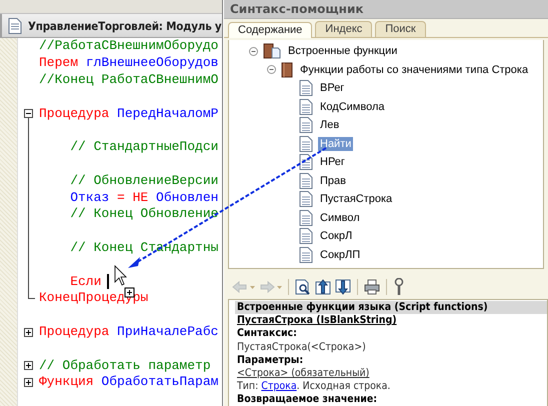 This screenshot has width=548, height=406. What do you see at coordinates (248, 386) in the screenshot?
I see `type-text: Тип:` at bounding box center [248, 386].